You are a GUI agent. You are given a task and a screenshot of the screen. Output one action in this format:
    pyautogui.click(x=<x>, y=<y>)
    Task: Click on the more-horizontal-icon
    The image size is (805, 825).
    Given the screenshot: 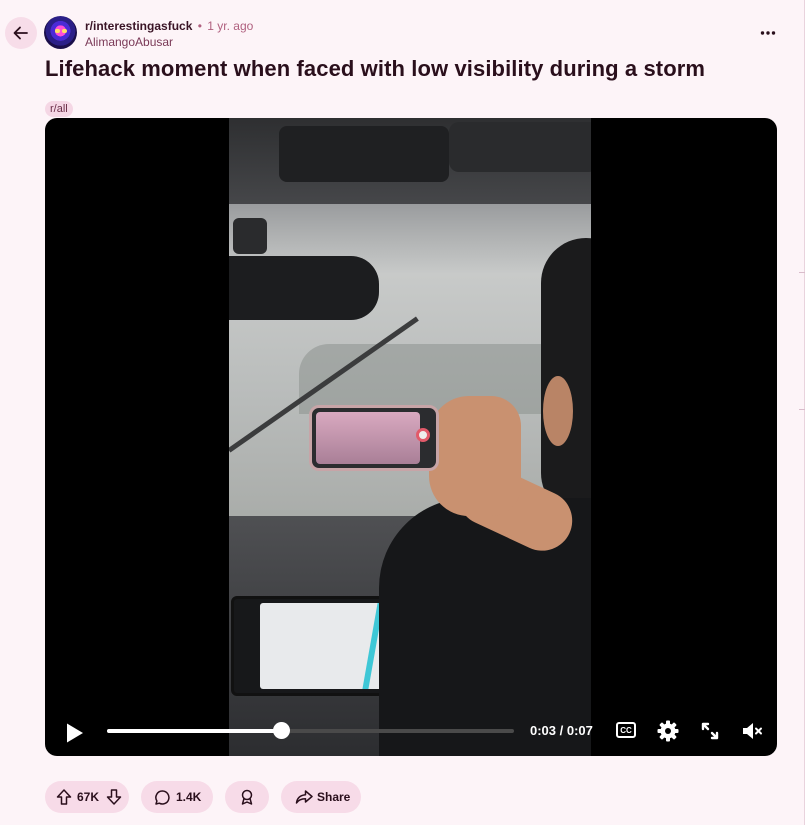 What is the action you would take?
    pyautogui.click(x=768, y=33)
    